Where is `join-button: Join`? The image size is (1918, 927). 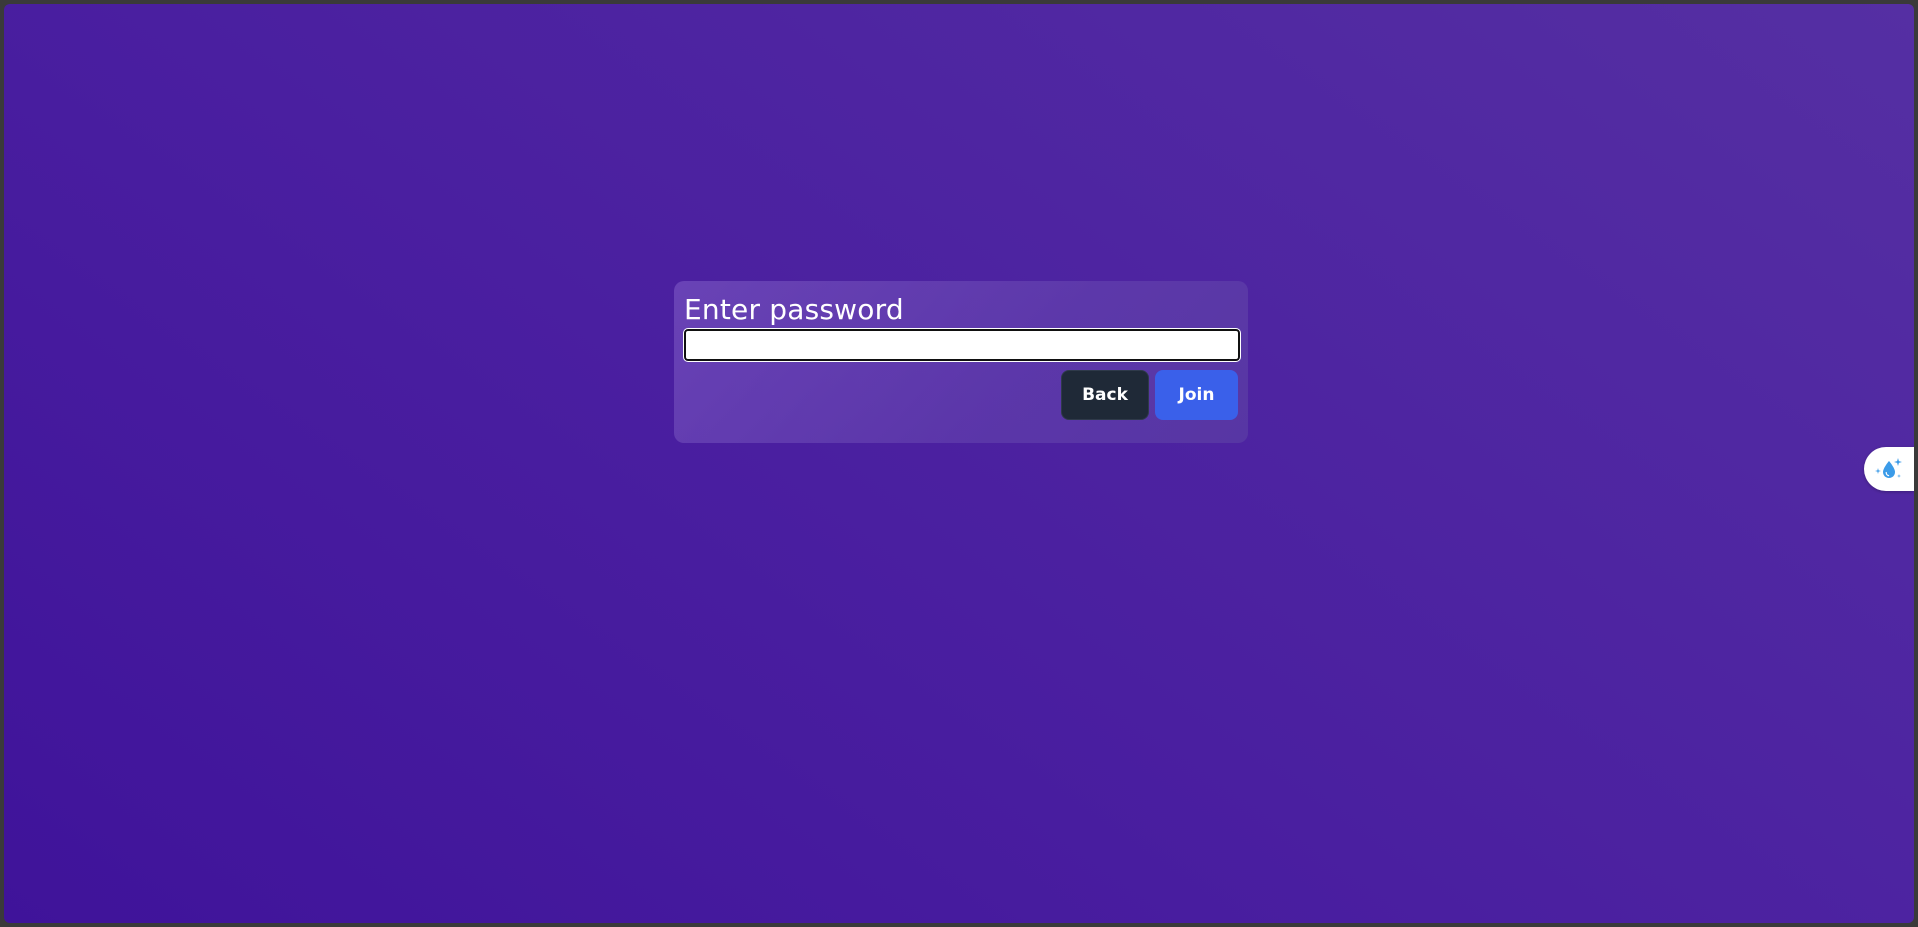
join-button: Join is located at coordinates (1196, 395).